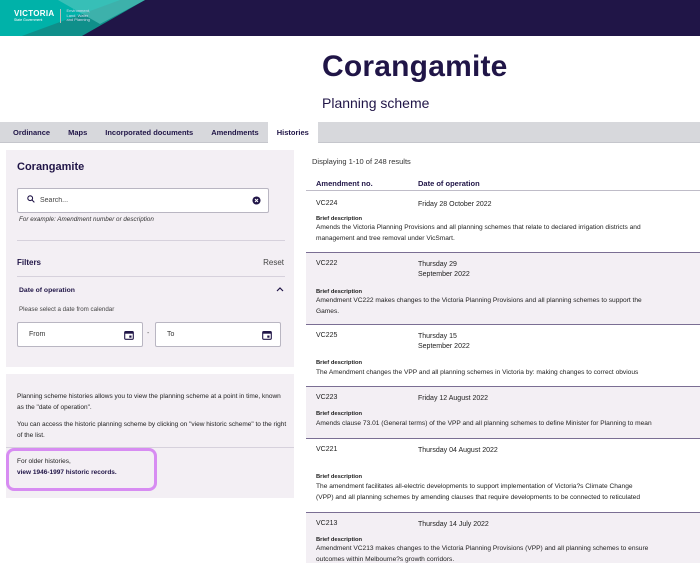 Image resolution: width=700 pixels, height=563 pixels. Describe the element at coordinates (31, 199) in the screenshot. I see `search-icon` at that location.